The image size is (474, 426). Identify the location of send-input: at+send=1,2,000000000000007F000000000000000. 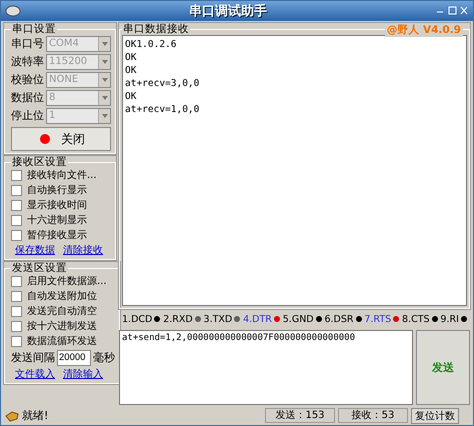
(266, 367).